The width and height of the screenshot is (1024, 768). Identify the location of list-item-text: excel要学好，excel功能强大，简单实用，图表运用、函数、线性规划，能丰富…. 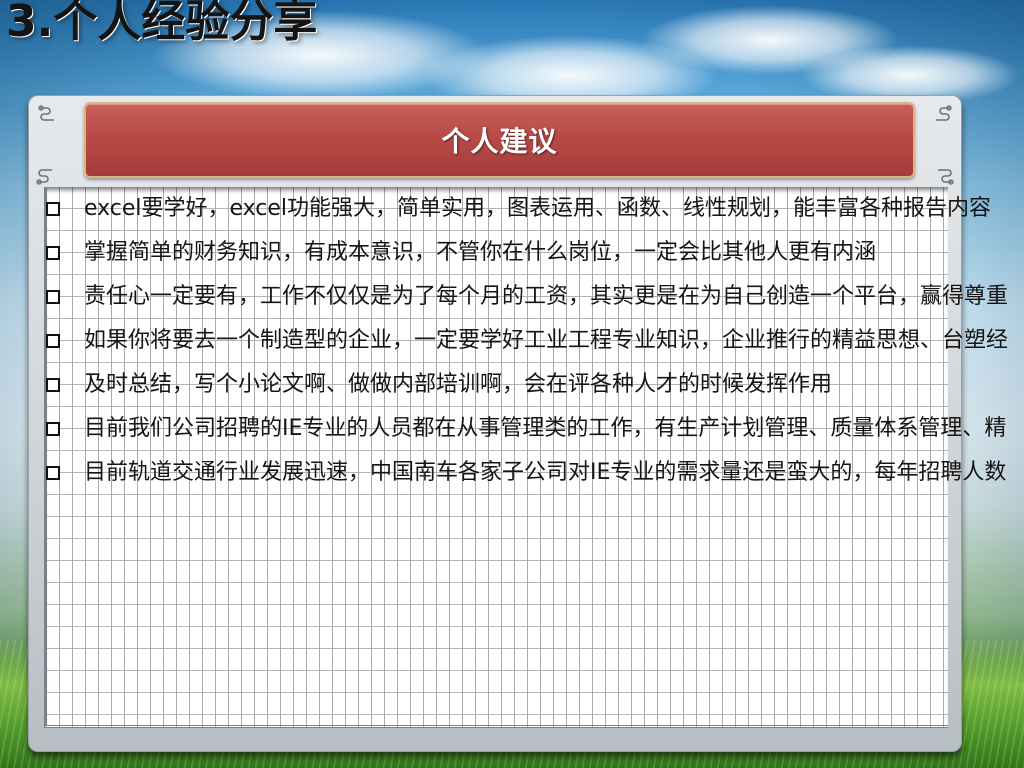
(538, 208).